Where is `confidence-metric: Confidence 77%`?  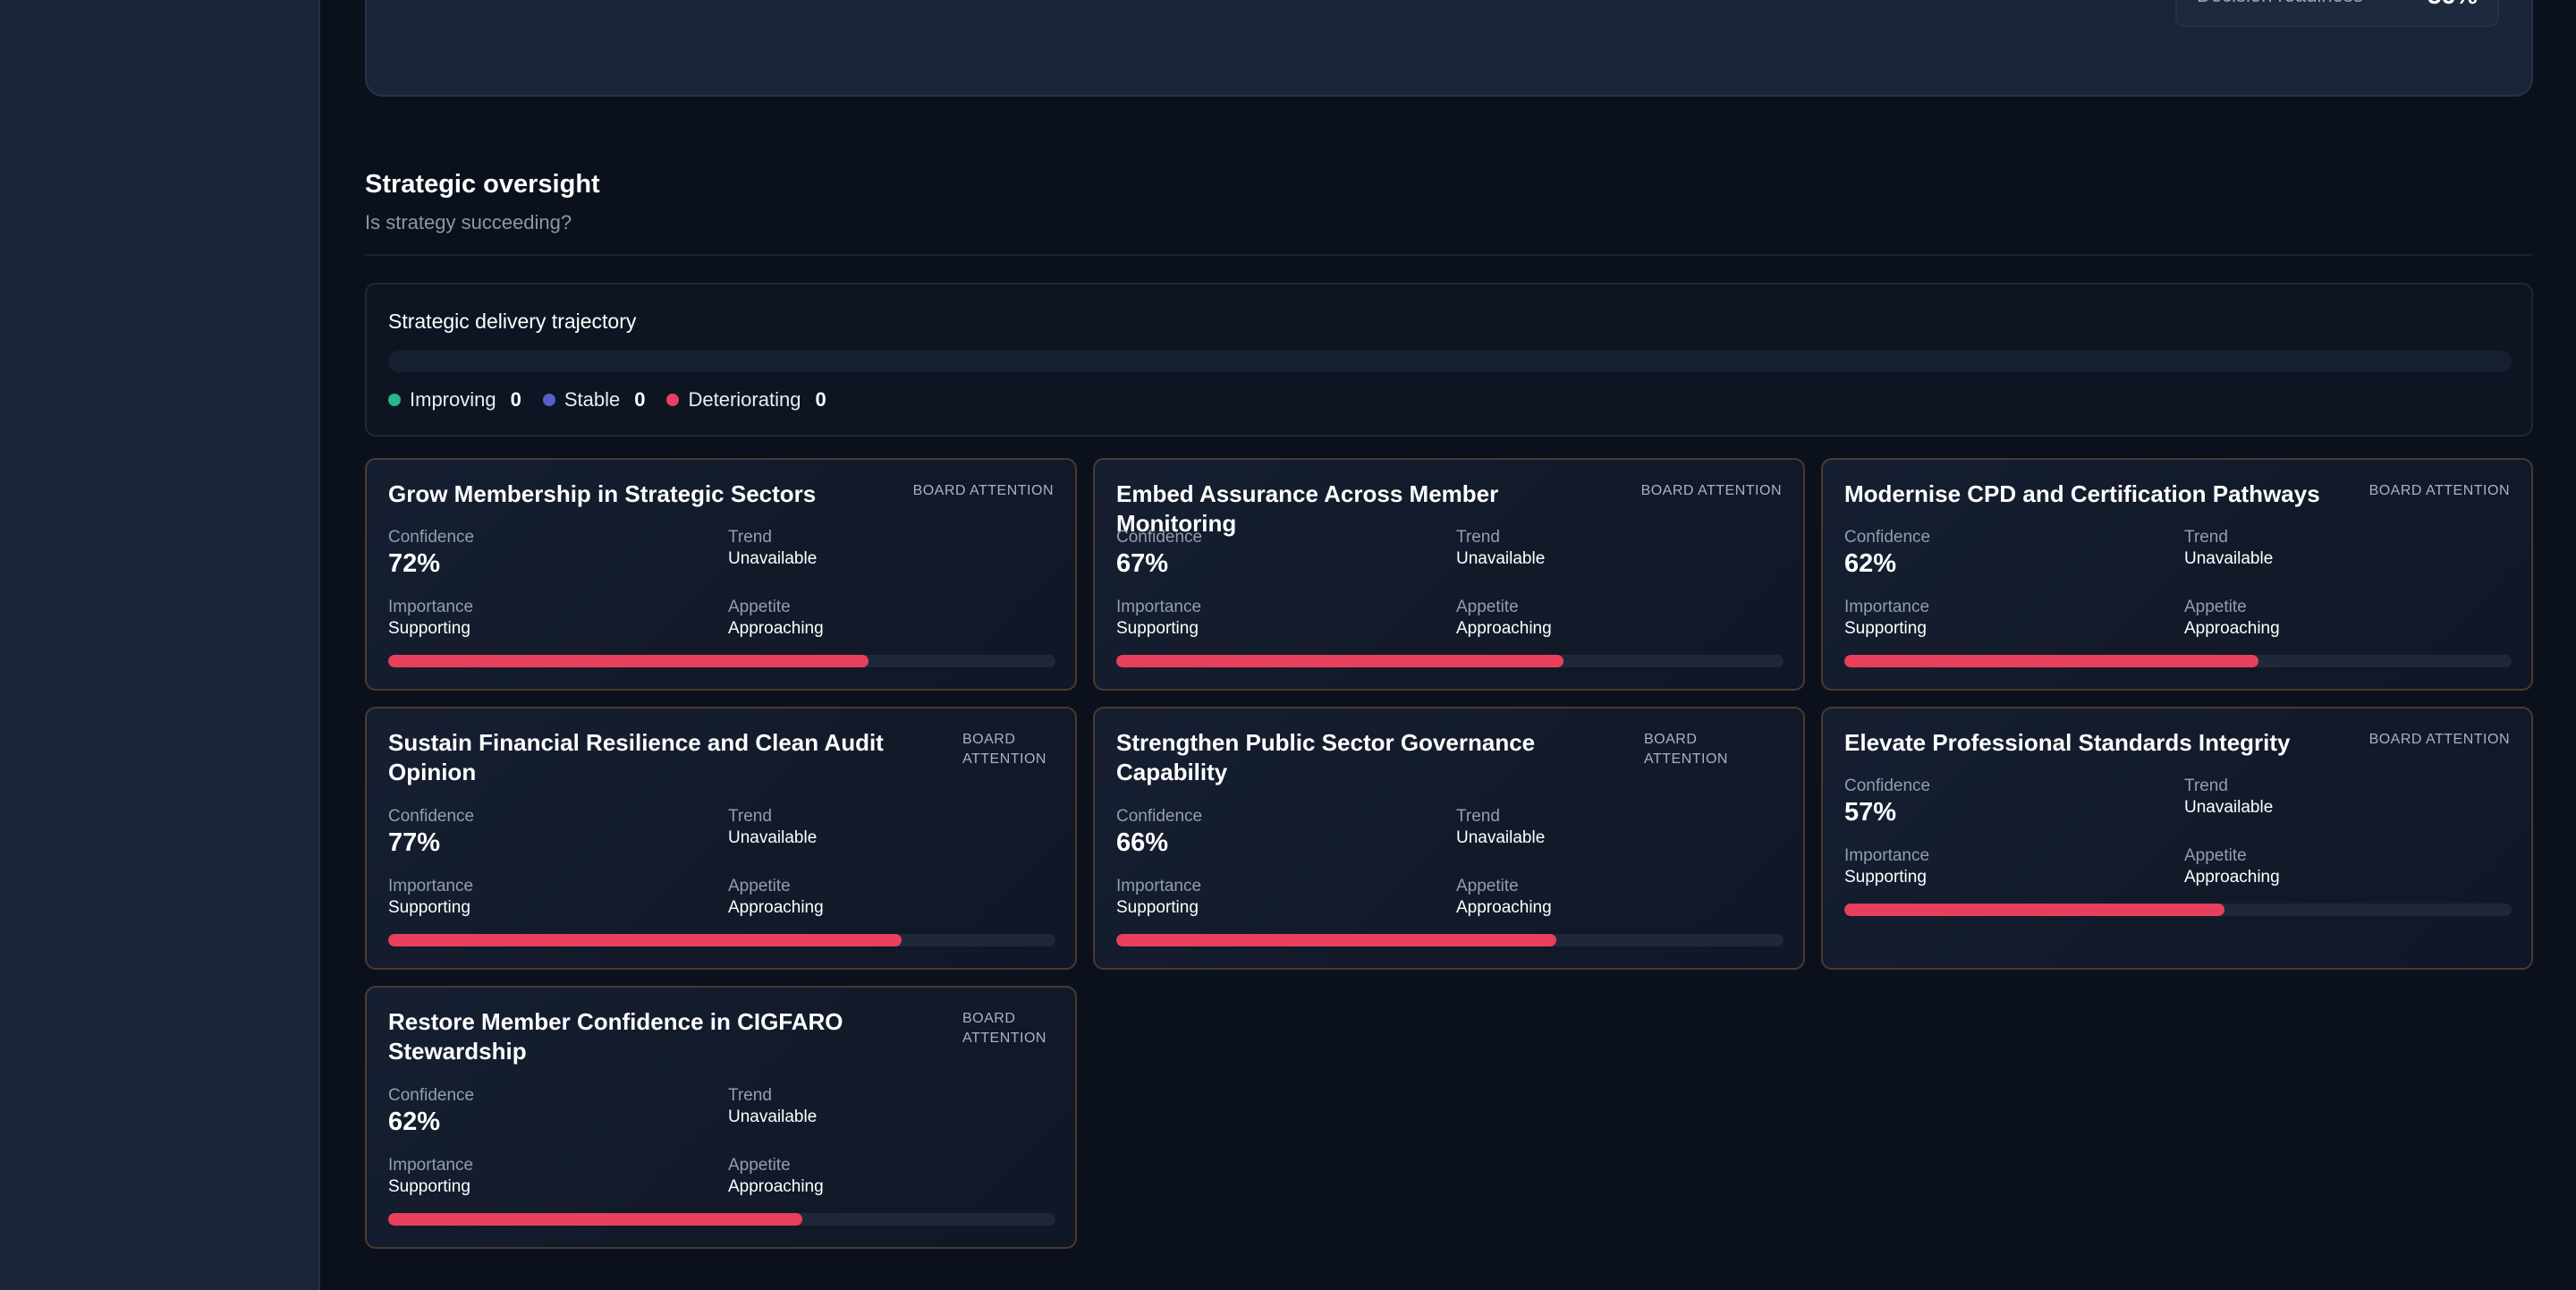 confidence-metric: Confidence 77% is located at coordinates (431, 833).